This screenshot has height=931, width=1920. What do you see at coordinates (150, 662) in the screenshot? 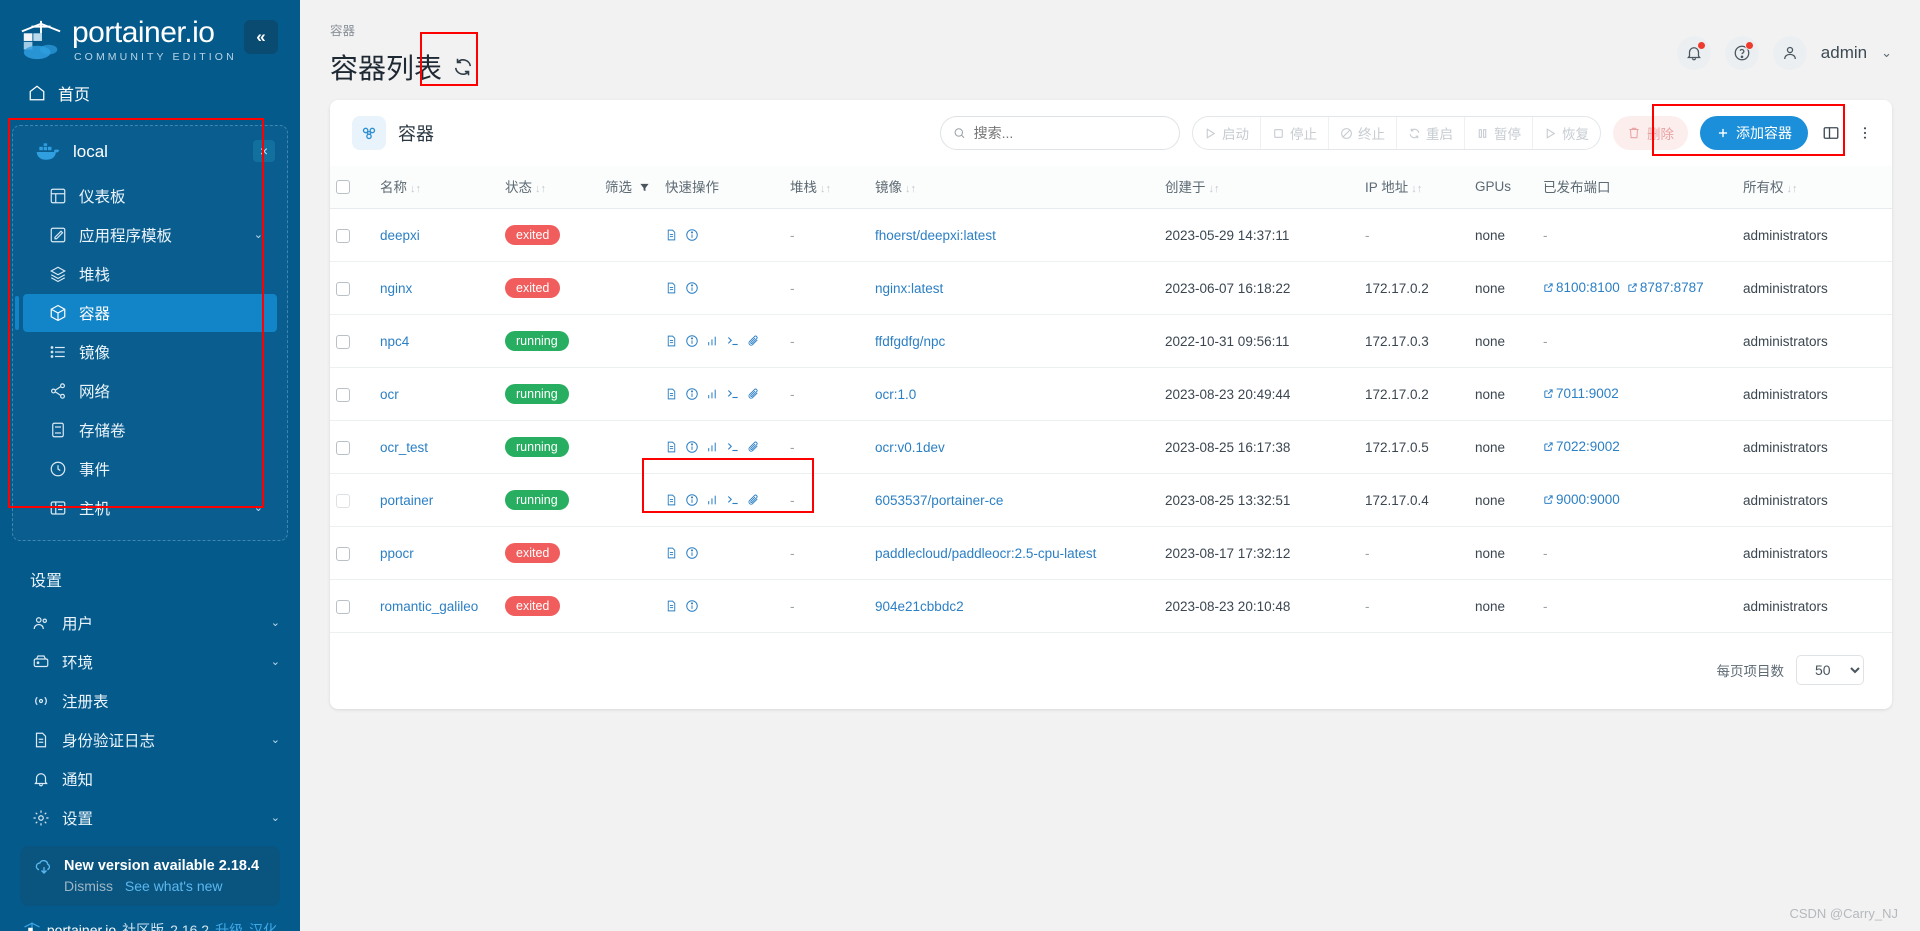
I see `sidebar-item-environments: 环境 ⌄` at bounding box center [150, 662].